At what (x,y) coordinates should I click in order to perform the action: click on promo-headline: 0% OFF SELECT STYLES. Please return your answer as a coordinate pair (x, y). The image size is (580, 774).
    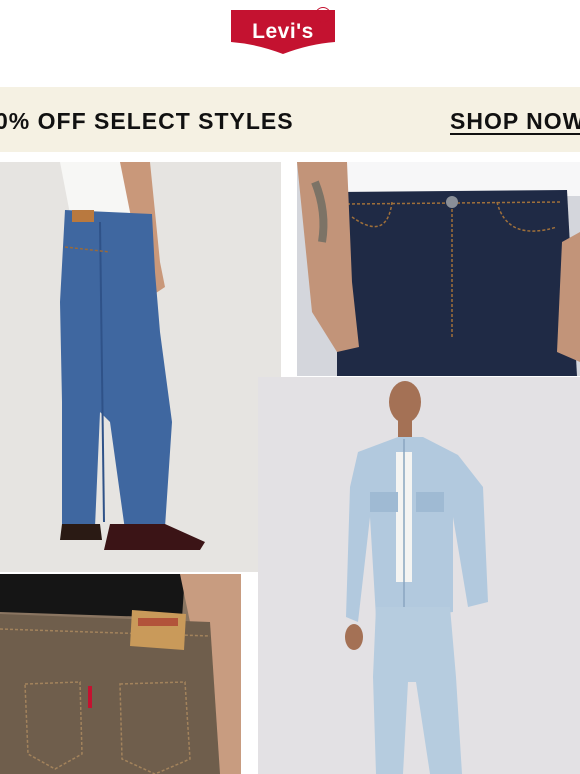
    Looking at the image, I should click on (147, 121).